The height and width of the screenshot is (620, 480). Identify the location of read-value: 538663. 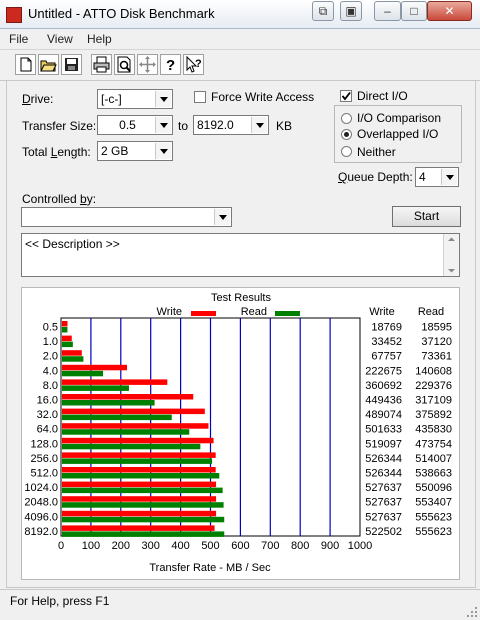
(433, 474).